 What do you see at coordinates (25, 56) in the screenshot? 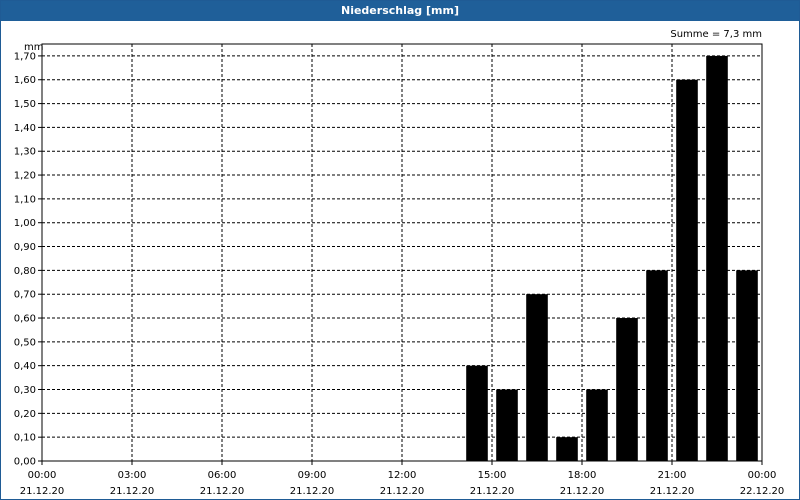
I see `y-tick-label: 1,70` at bounding box center [25, 56].